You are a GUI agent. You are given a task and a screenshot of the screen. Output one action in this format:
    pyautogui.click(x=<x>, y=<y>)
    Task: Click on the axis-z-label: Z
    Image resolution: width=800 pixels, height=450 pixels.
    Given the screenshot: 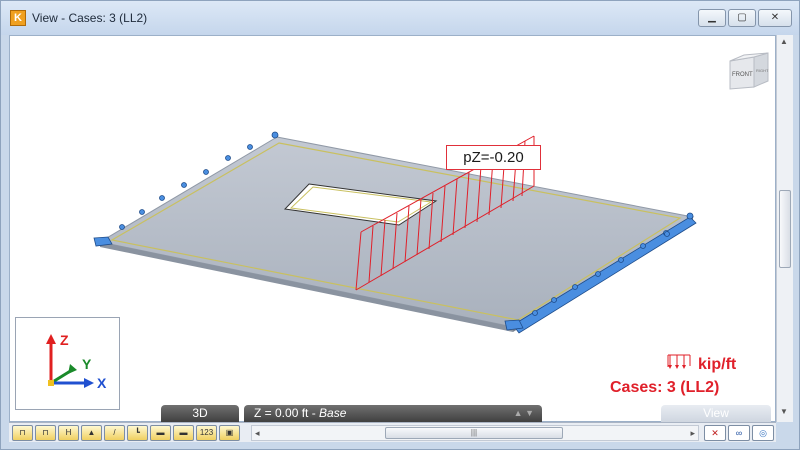 What is the action you would take?
    pyautogui.click(x=64, y=340)
    